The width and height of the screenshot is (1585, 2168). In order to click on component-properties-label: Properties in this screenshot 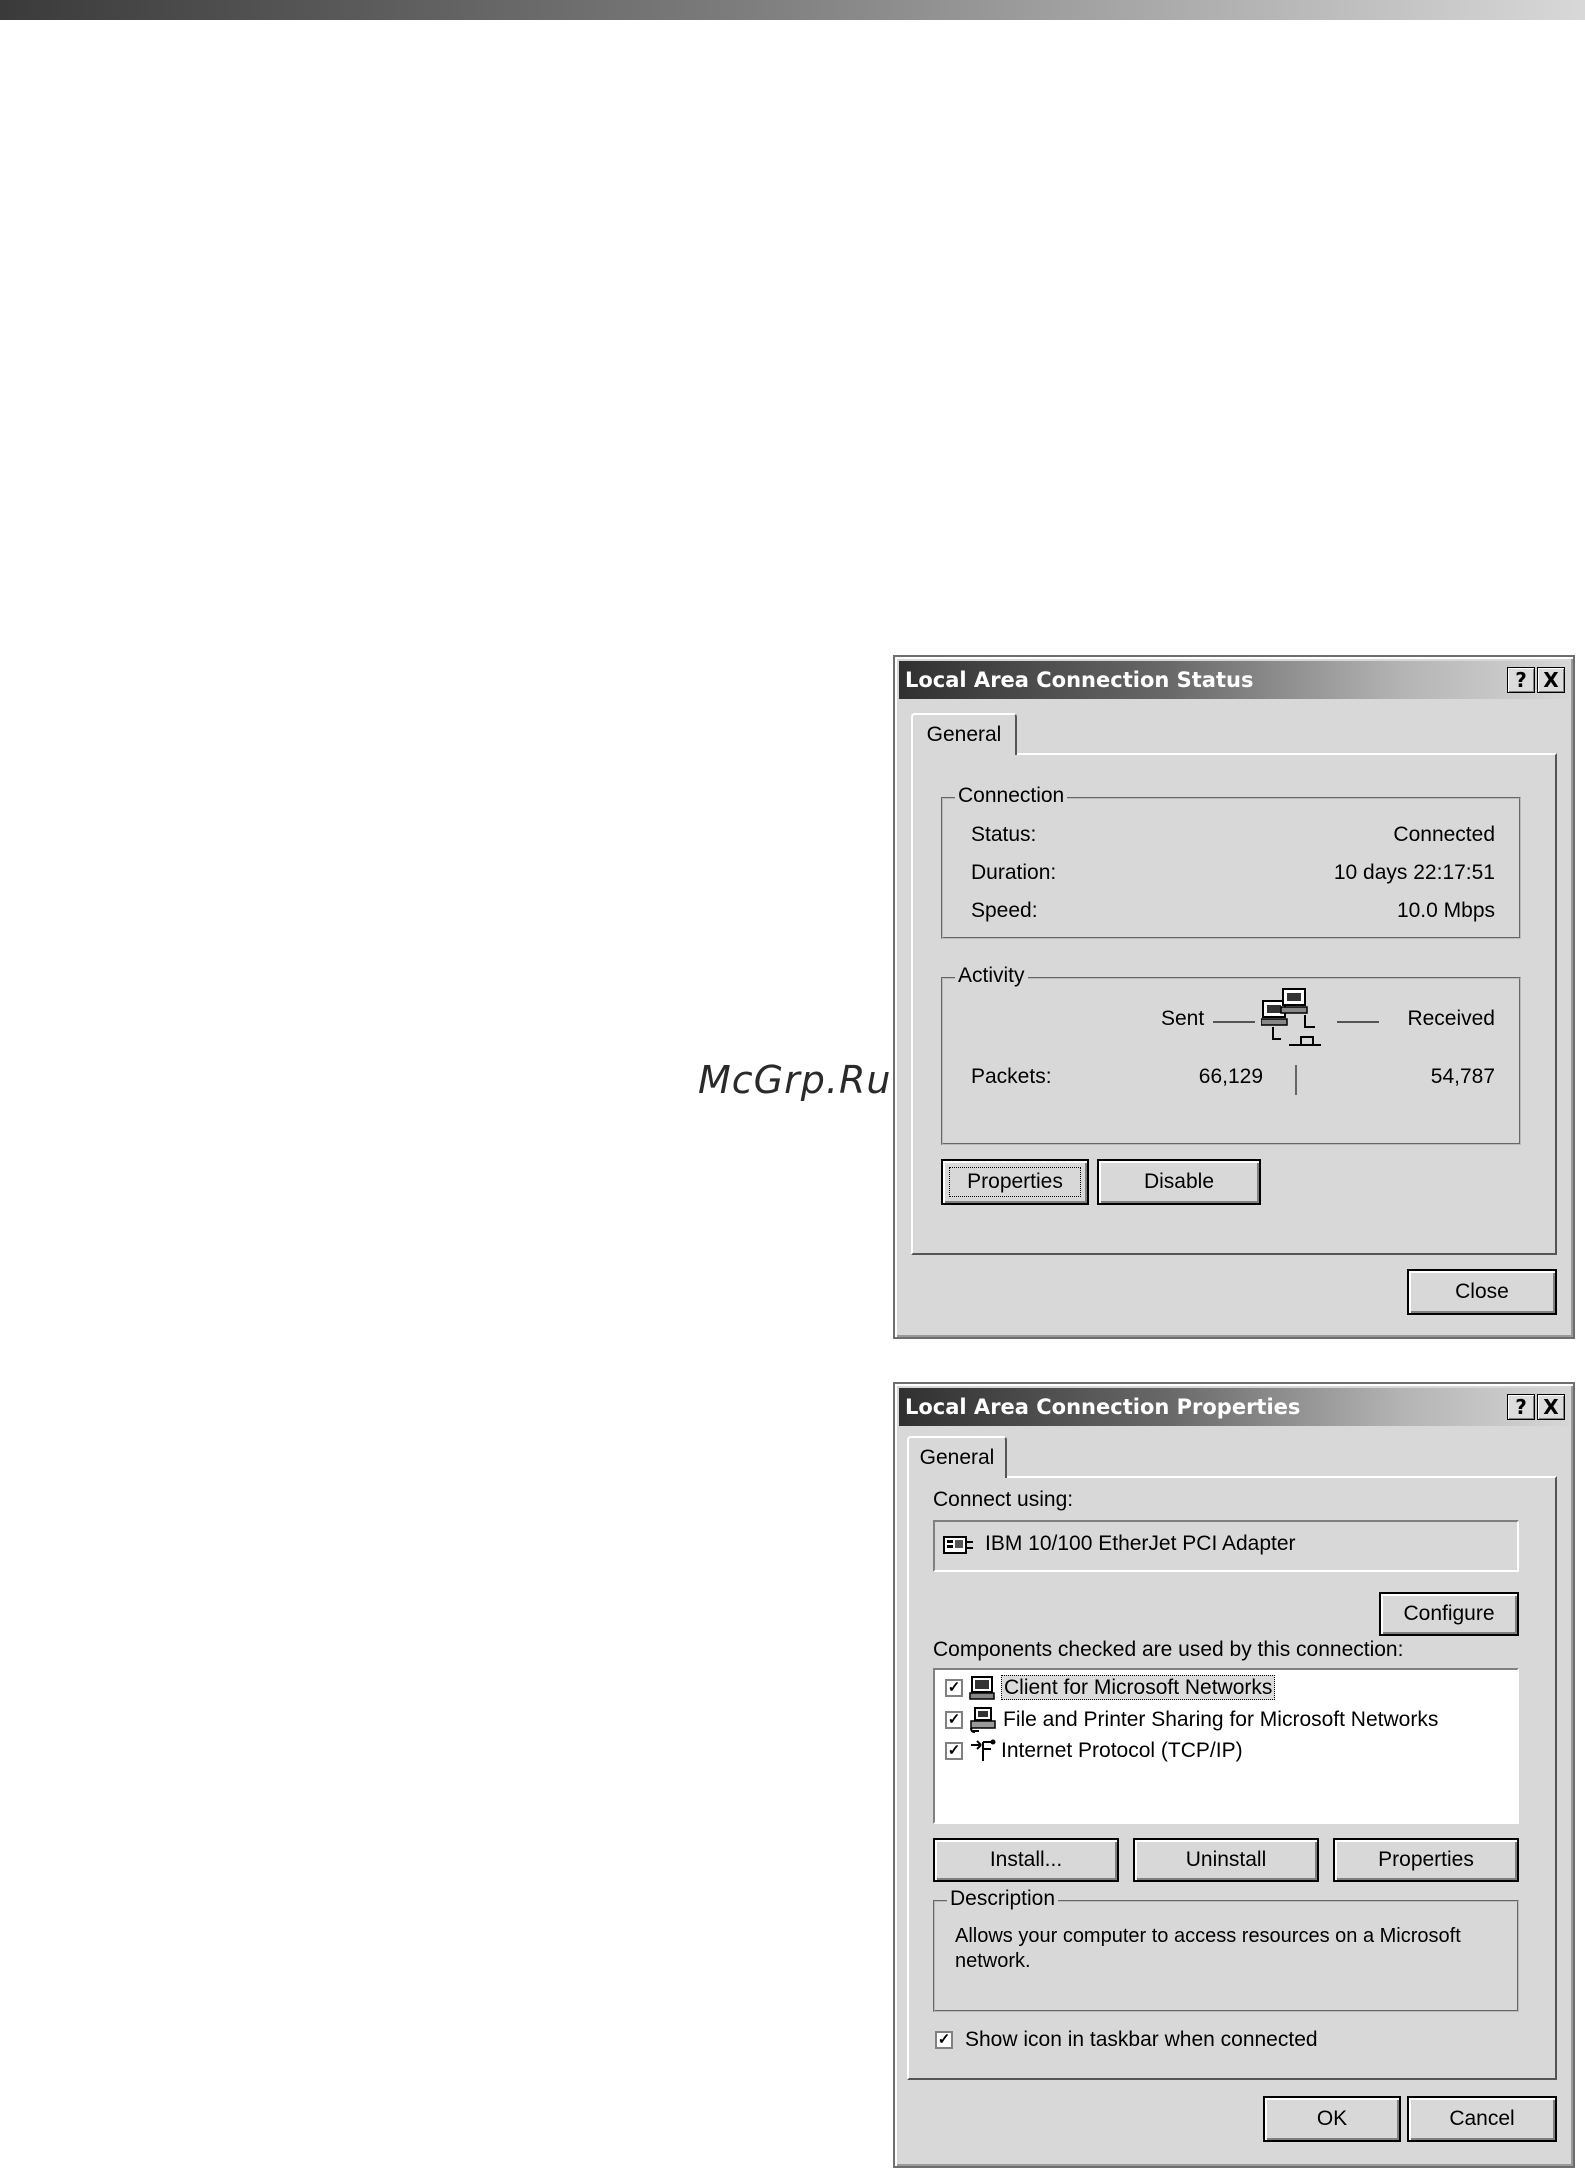, I will do `click(1426, 1859)`.